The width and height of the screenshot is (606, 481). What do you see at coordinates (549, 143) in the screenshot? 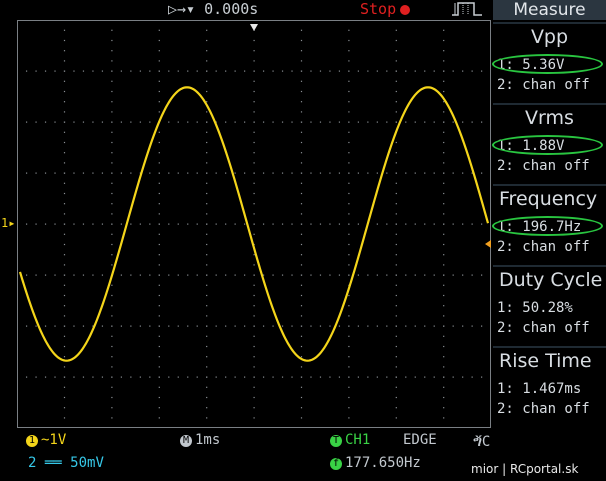
I see `measurement-vrms: Vrms 1: 1.88V 2: chan off` at bounding box center [549, 143].